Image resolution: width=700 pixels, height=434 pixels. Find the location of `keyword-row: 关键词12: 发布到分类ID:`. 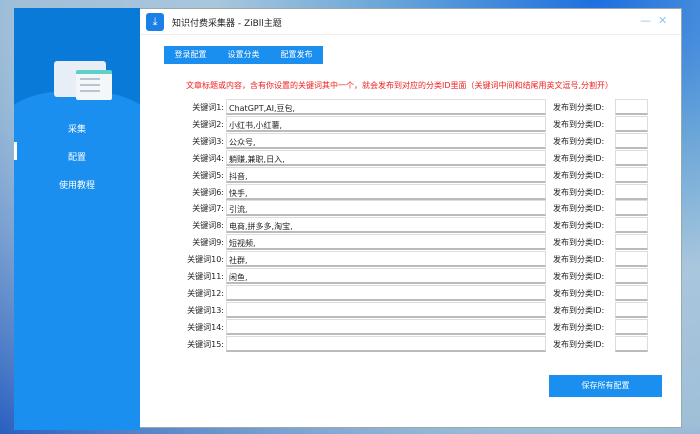

keyword-row: 关键词12: 发布到分类ID: is located at coordinates (411, 292).